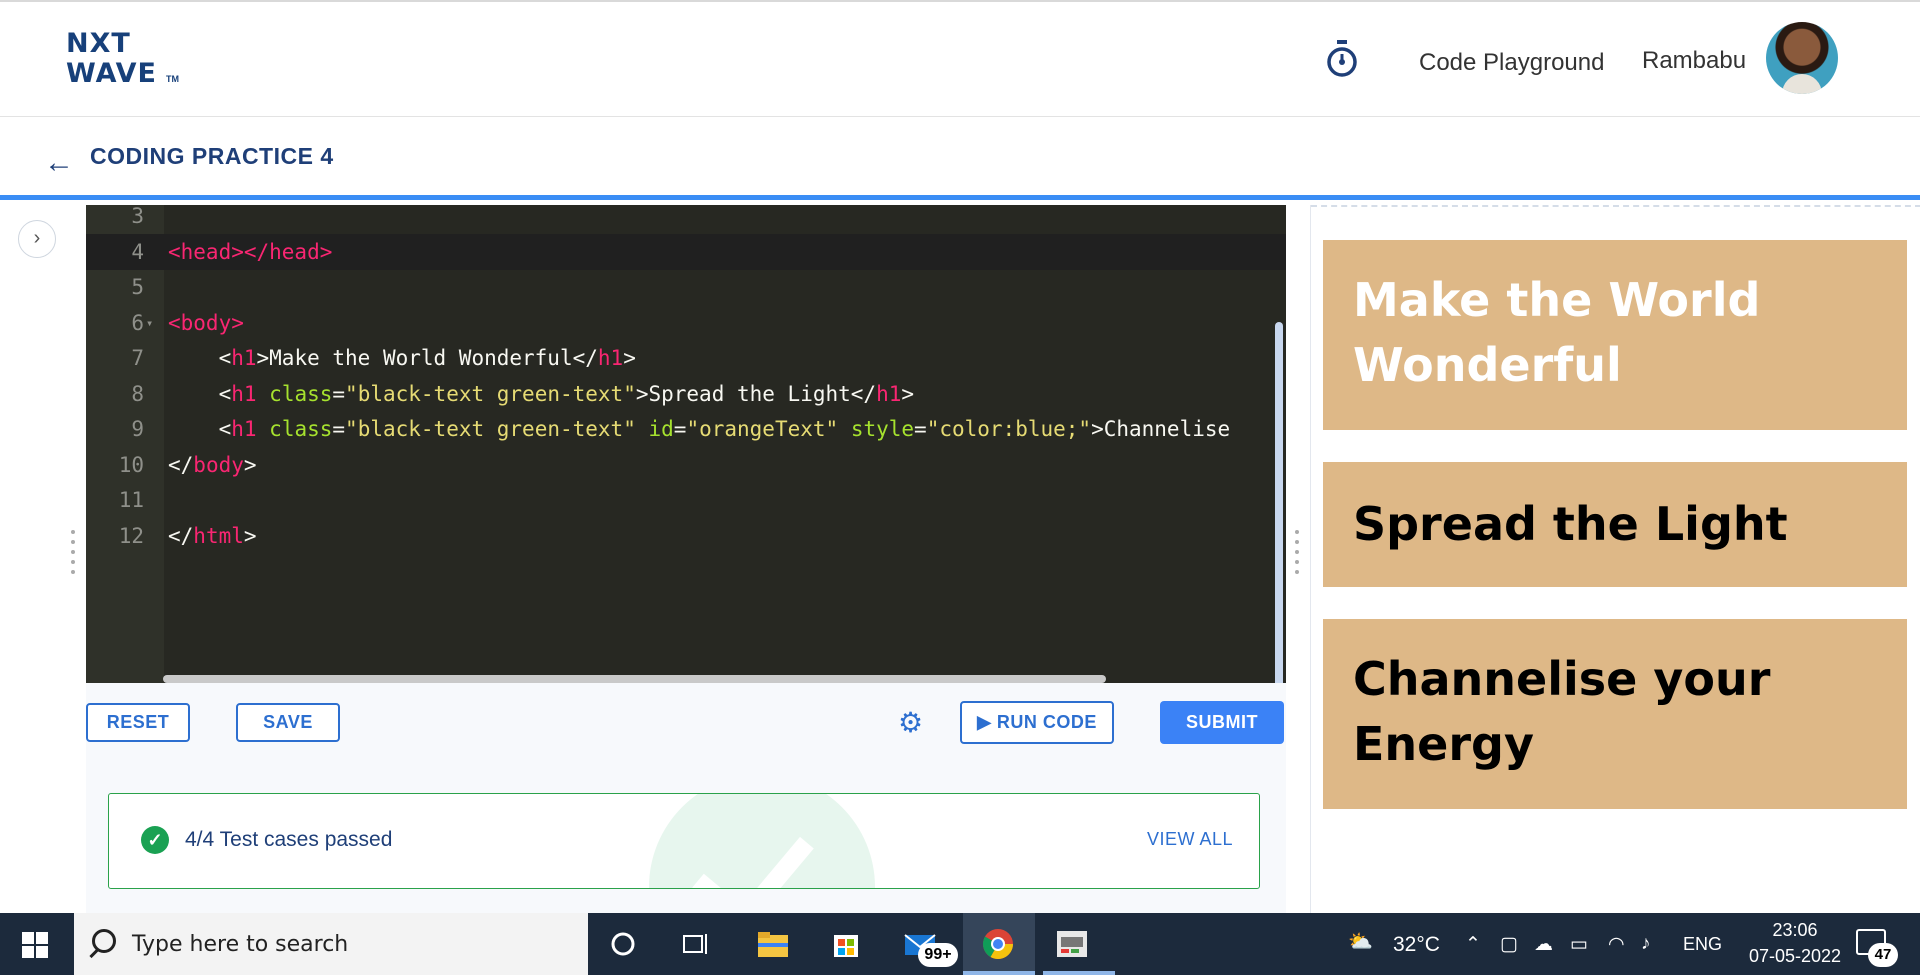 Image resolution: width=1920 pixels, height=975 pixels. I want to click on code-line: 10 </body>, so click(686, 465).